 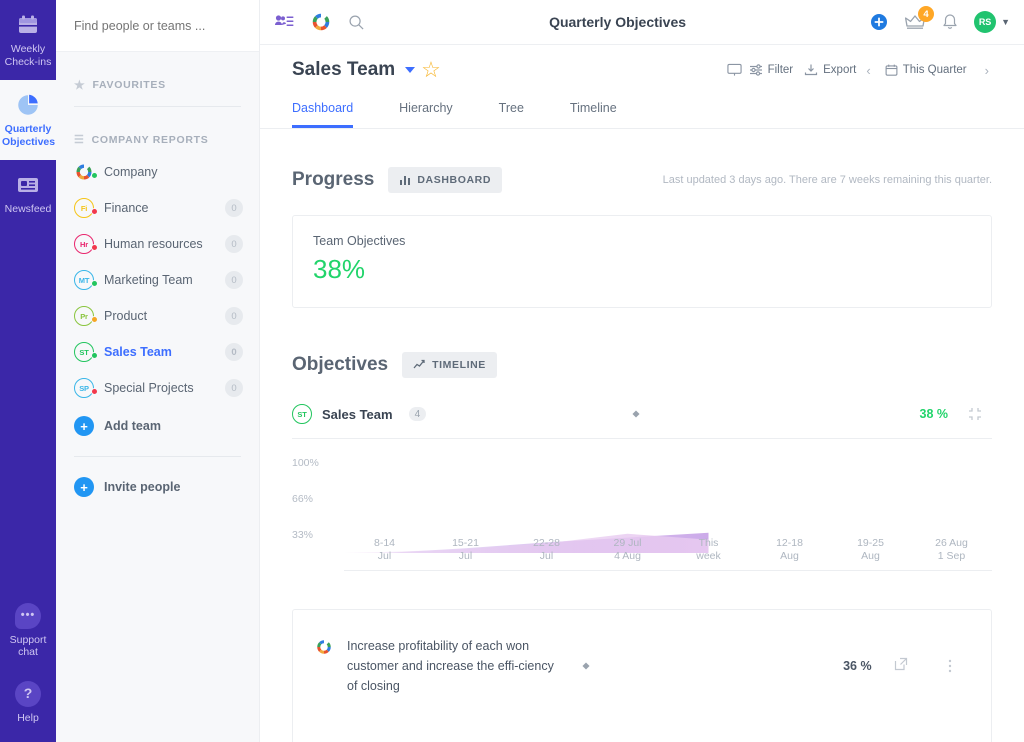 I want to click on chart-x-tick: This week, so click(x=708, y=550).